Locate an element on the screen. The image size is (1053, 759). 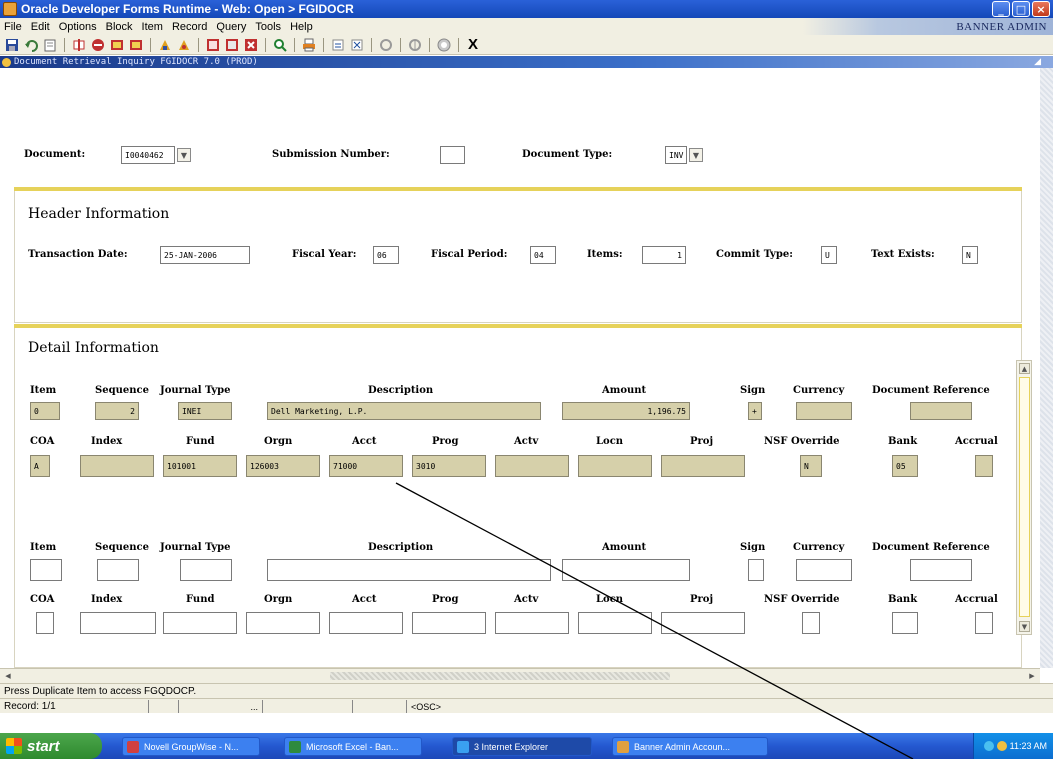
document-field: I0040462 is located at coordinates (148, 155).